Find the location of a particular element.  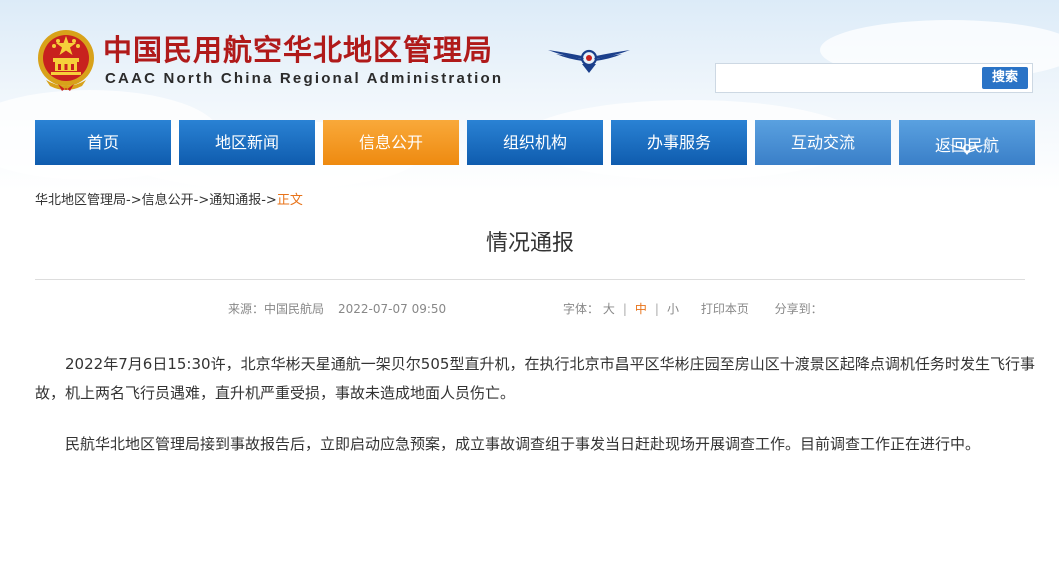

font-size-large-button: 大 is located at coordinates (609, 309).